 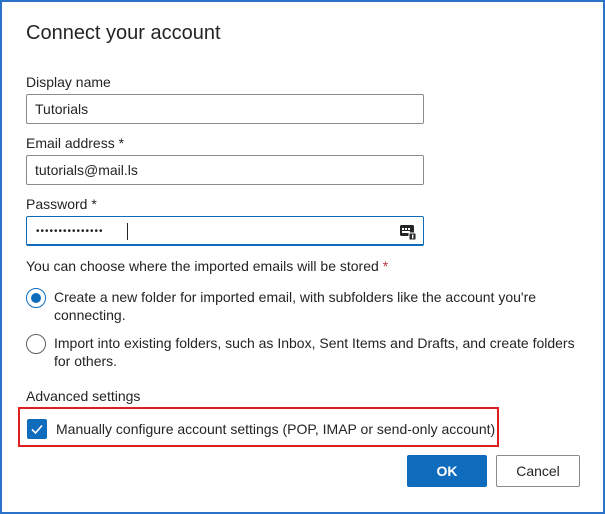 What do you see at coordinates (86, 170) in the screenshot?
I see `email-value: tutorials@mail.ls` at bounding box center [86, 170].